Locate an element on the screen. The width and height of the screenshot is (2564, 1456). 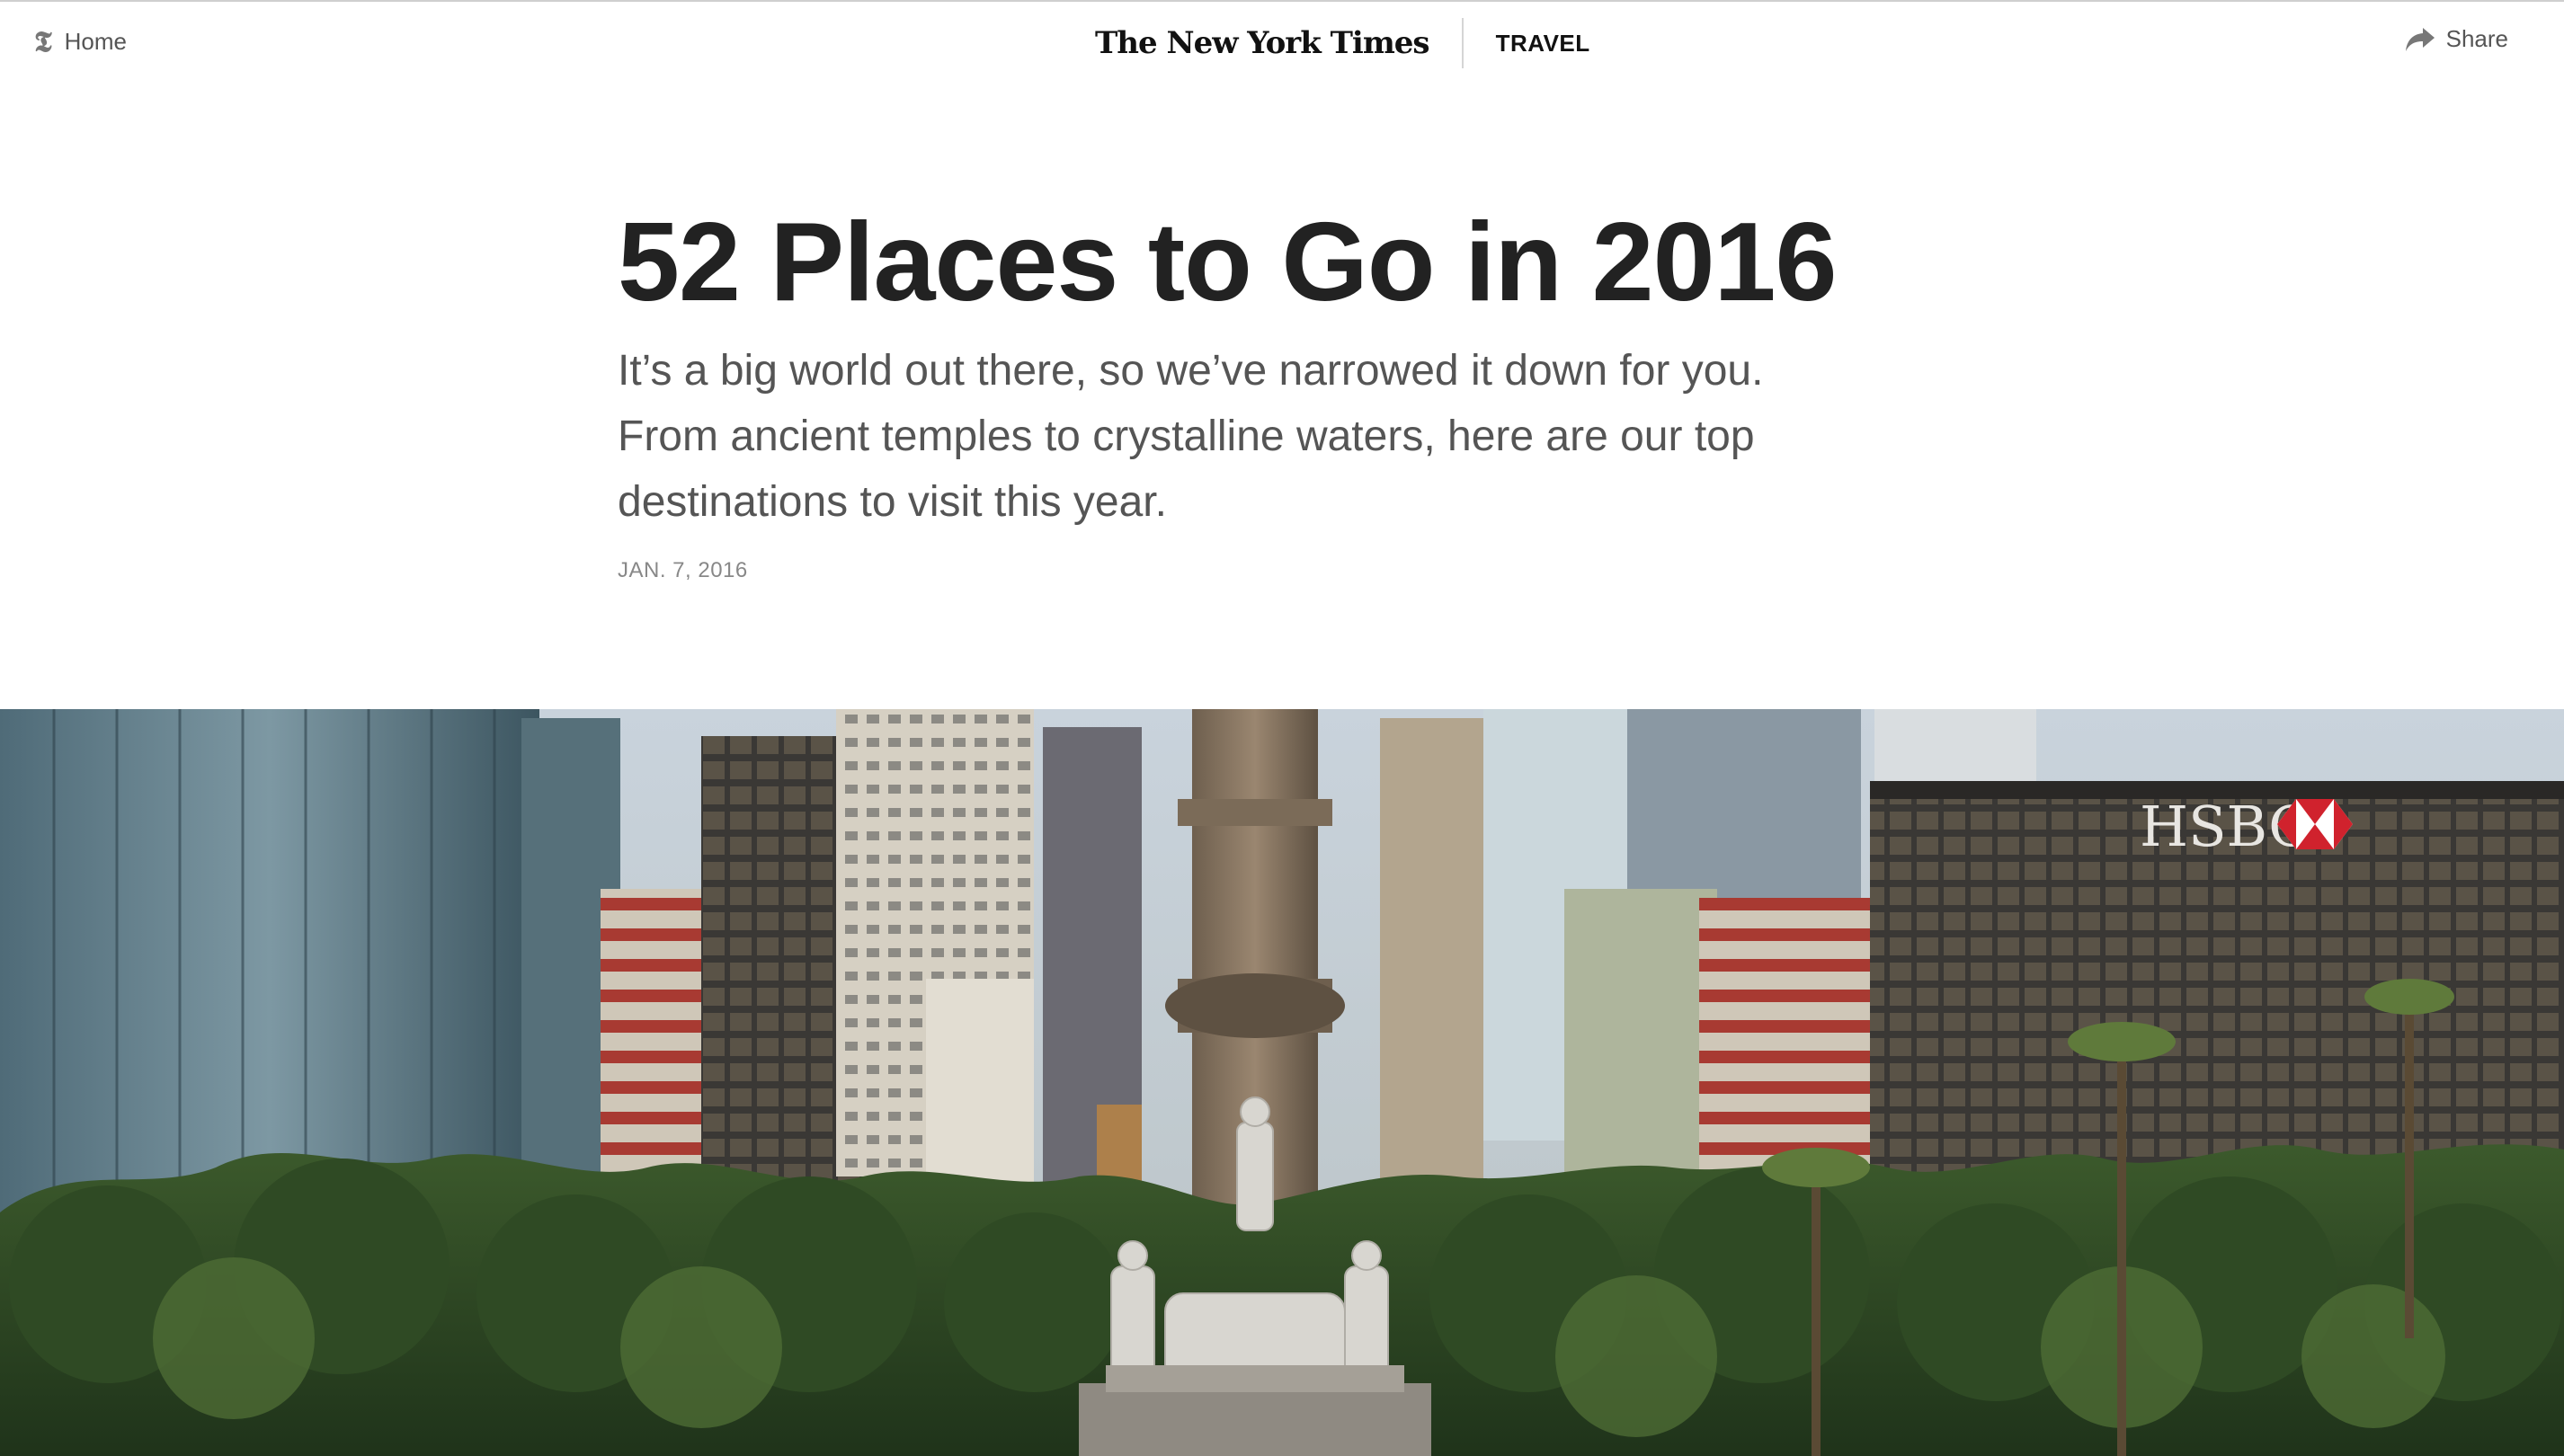
share-button: Share is located at coordinates (2456, 39).